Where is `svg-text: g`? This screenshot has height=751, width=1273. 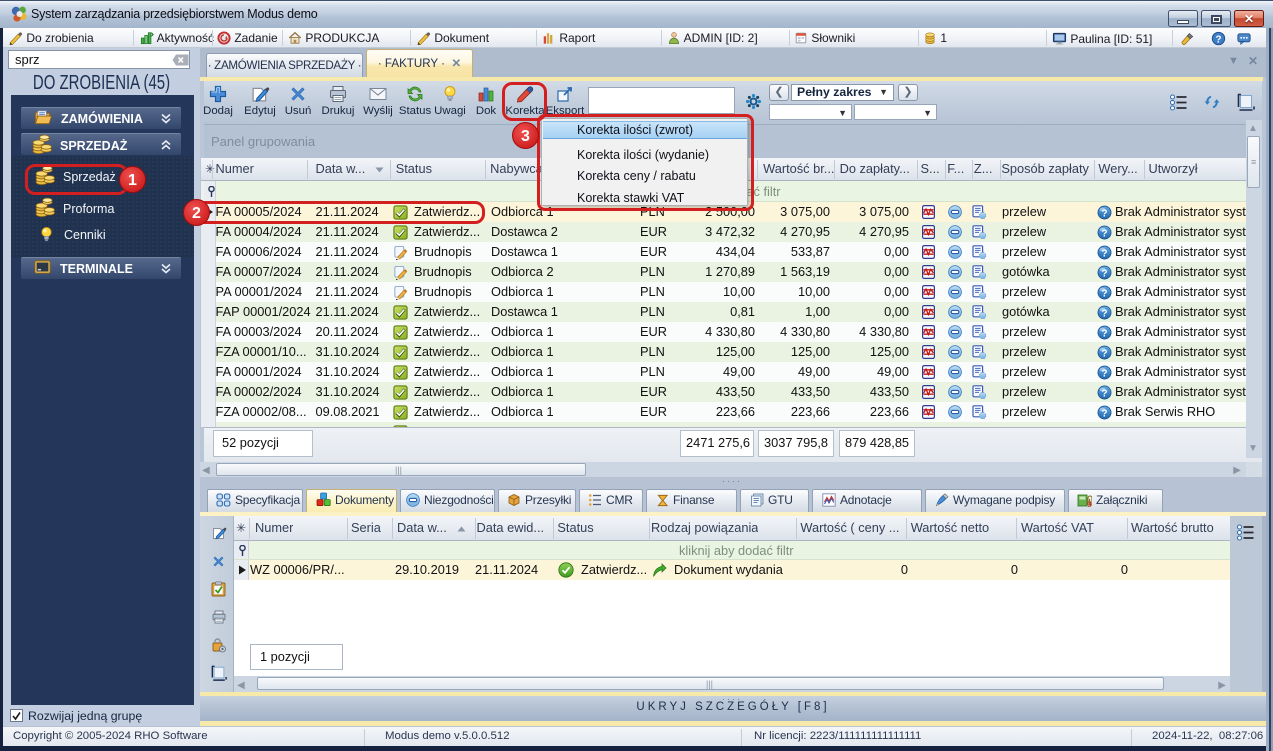
svg-text: g is located at coordinates (1089, 503).